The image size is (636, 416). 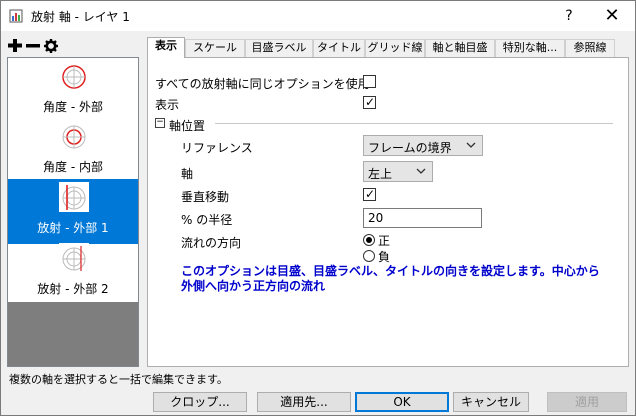 What do you see at coordinates (215, 48) in the screenshot?
I see `tab-scale: スケール` at bounding box center [215, 48].